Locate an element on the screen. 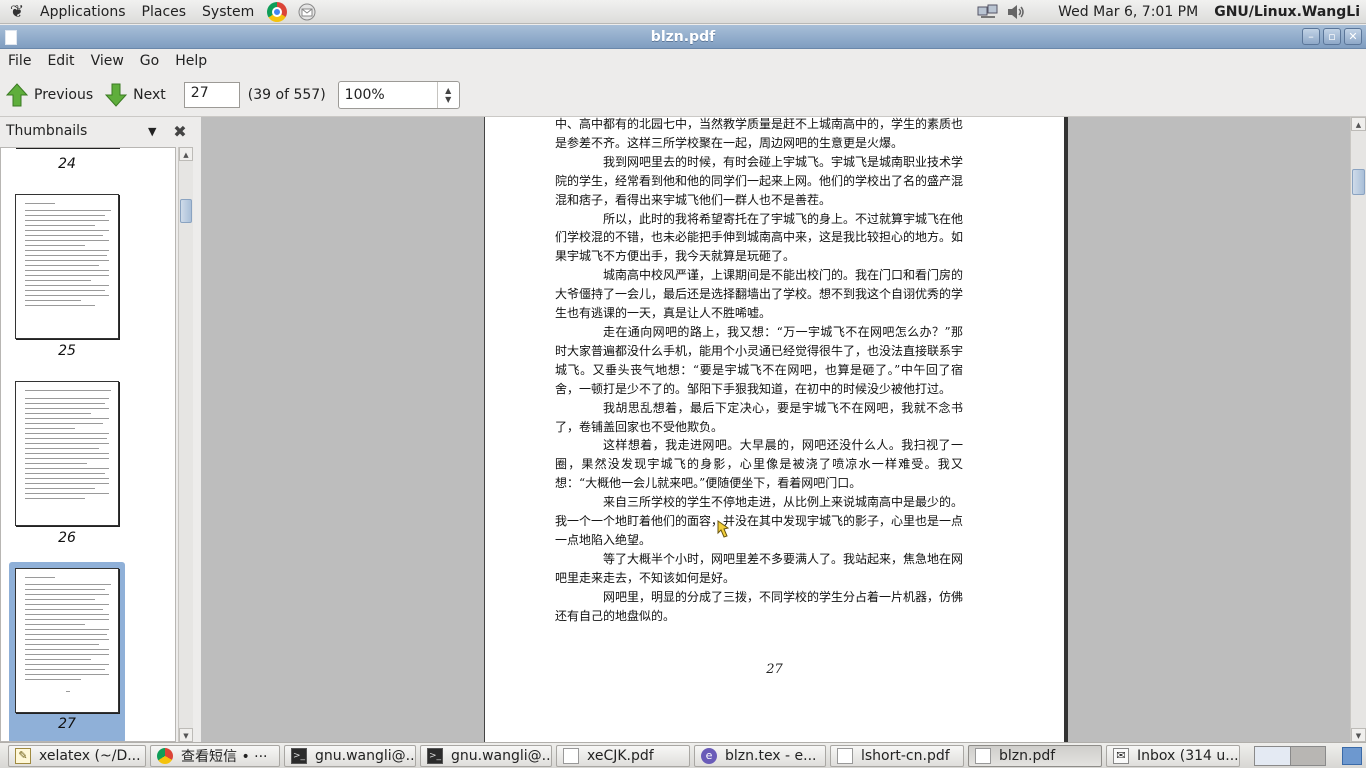 The height and width of the screenshot is (768, 1366). previous-label: Previous is located at coordinates (64, 94).